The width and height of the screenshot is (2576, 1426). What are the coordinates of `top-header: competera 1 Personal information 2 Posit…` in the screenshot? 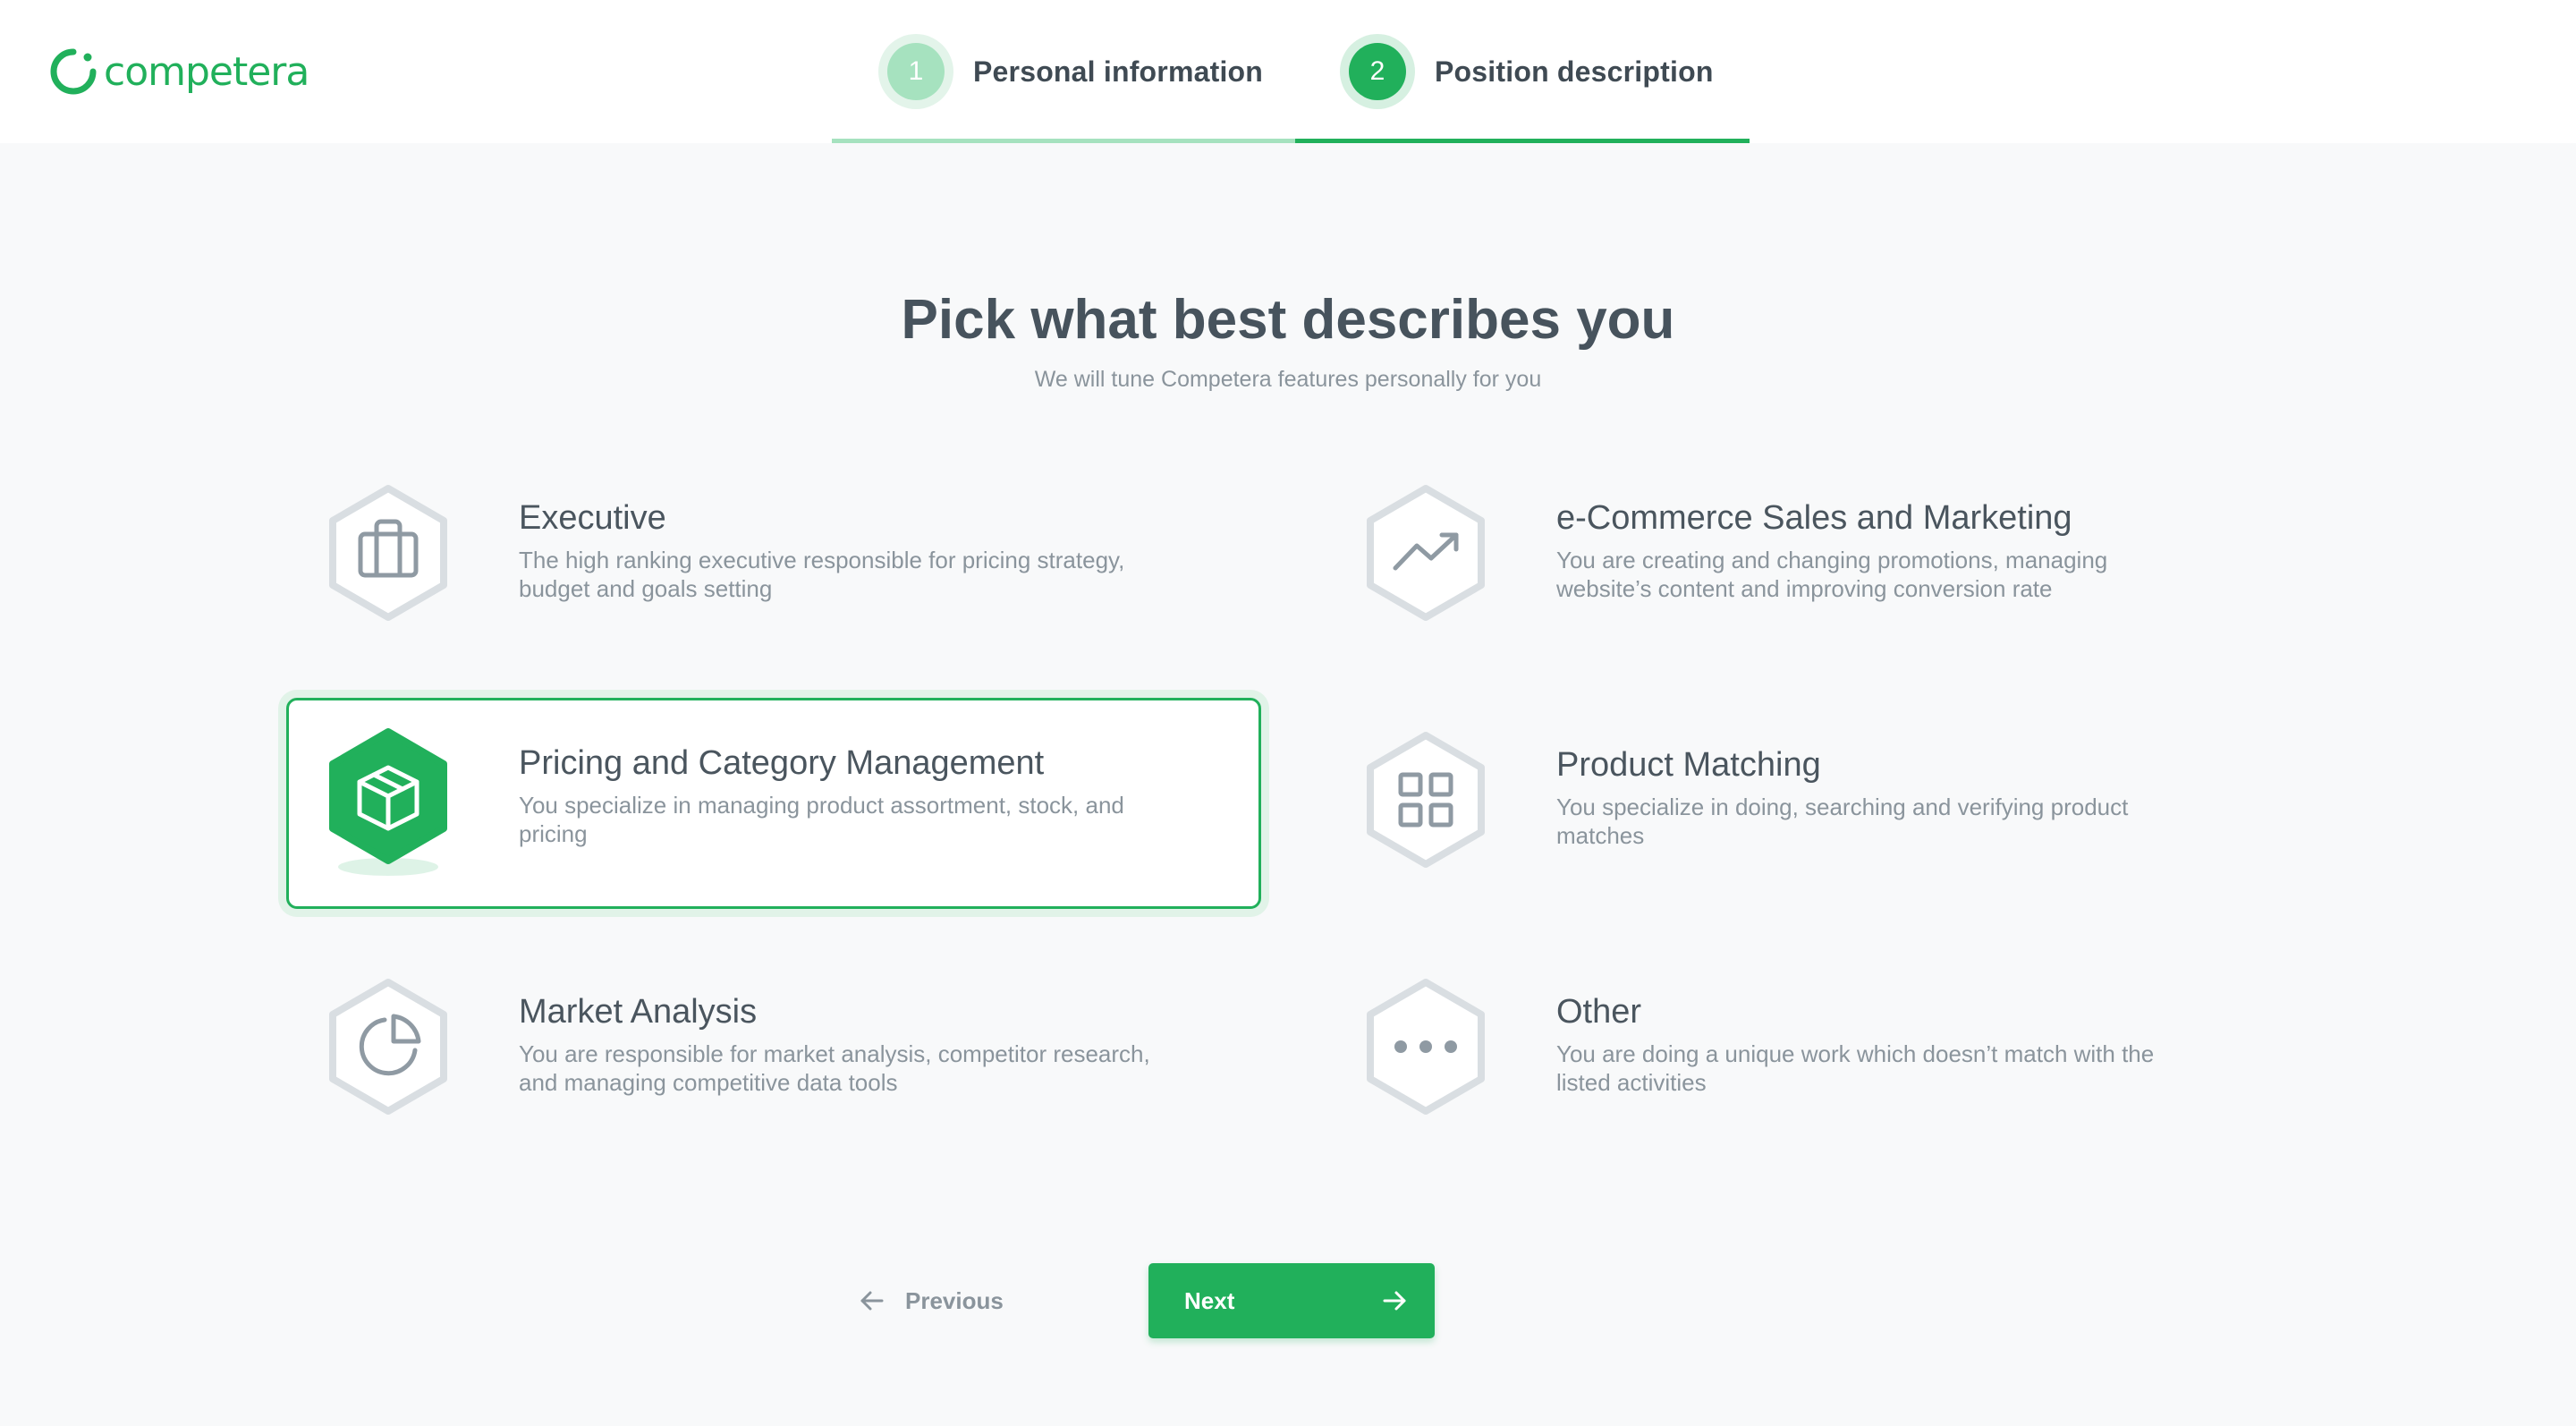 It's located at (1288, 72).